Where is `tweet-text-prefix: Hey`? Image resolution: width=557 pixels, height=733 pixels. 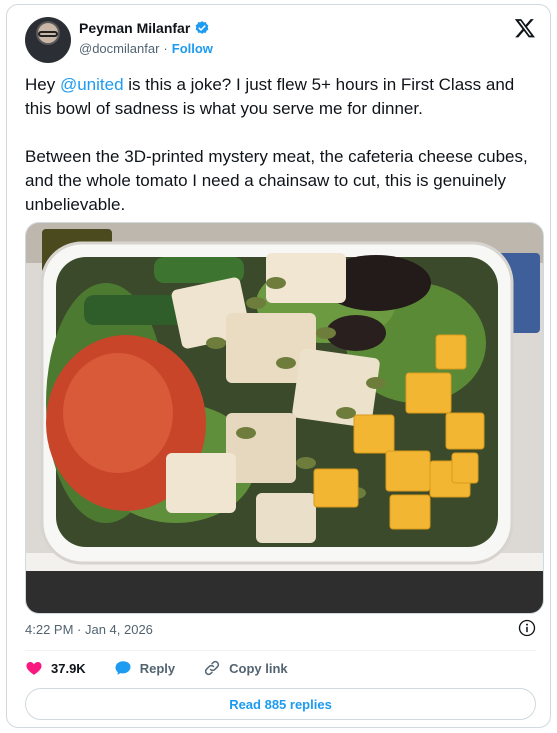 tweet-text-prefix: Hey is located at coordinates (42, 84).